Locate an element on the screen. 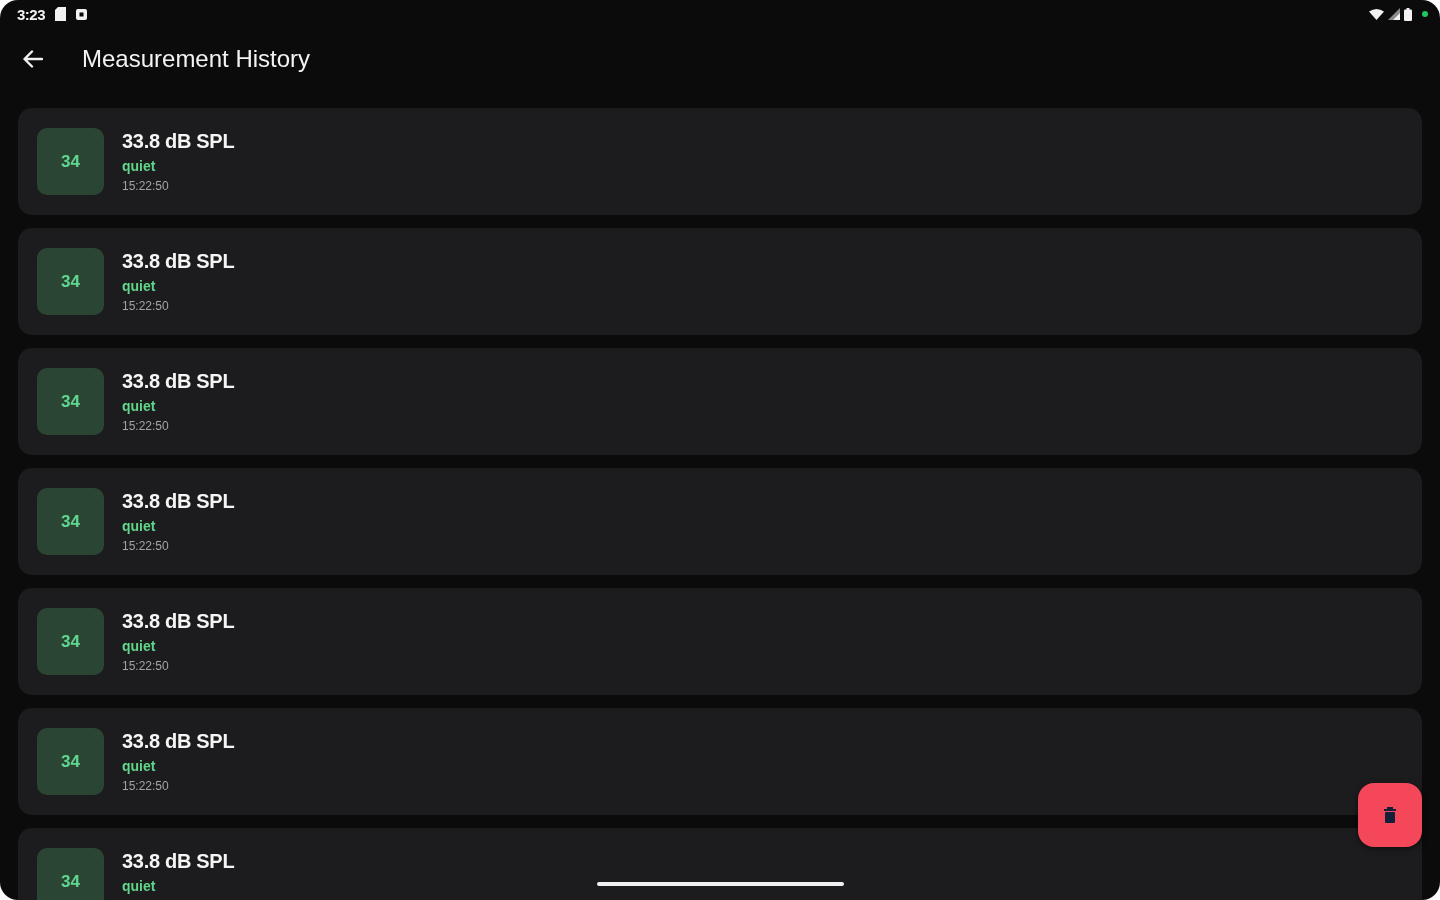 The height and width of the screenshot is (900, 1440). status-time: 3:23 is located at coordinates (31, 14).